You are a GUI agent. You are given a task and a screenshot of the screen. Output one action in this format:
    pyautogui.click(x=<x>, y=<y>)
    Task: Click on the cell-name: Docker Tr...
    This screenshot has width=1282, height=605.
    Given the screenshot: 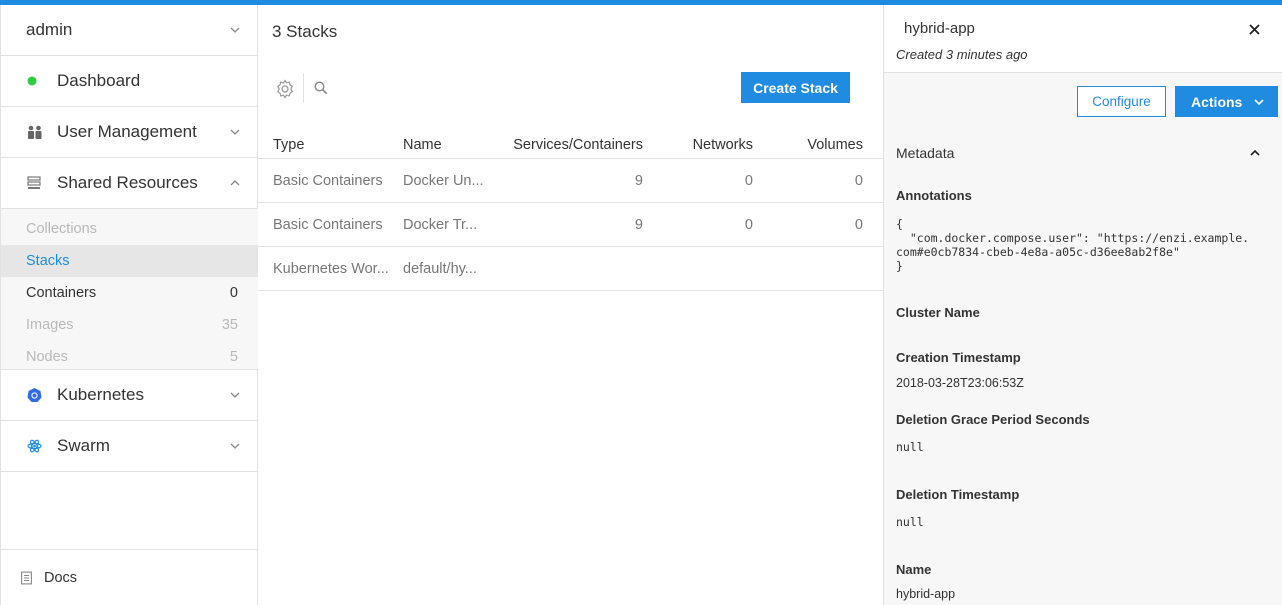 What is the action you would take?
    pyautogui.click(x=440, y=224)
    